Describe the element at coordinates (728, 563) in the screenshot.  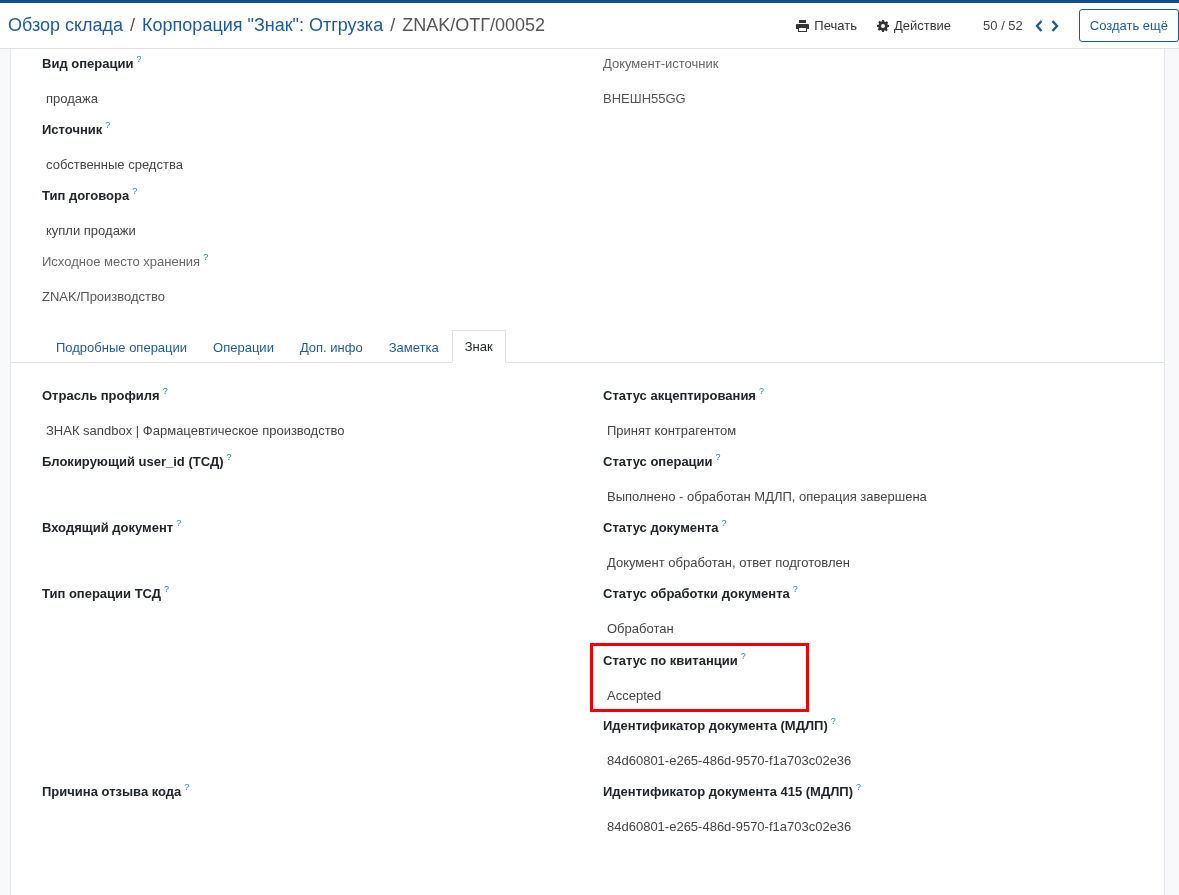
I see `field-value: Документ обработан, ответ подготовлен` at that location.